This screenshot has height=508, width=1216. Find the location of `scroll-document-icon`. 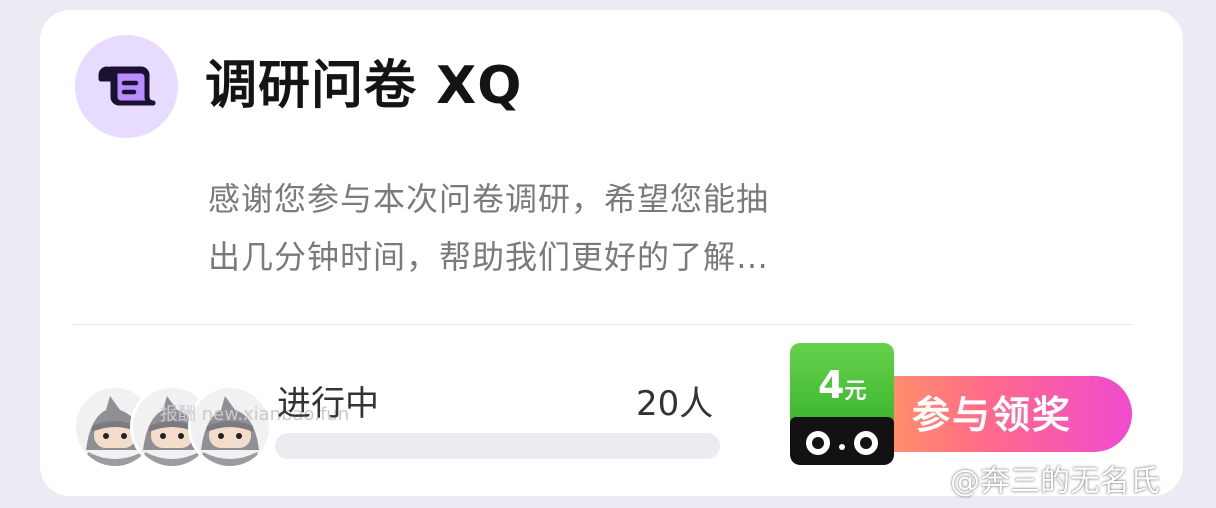

scroll-document-icon is located at coordinates (126, 86).